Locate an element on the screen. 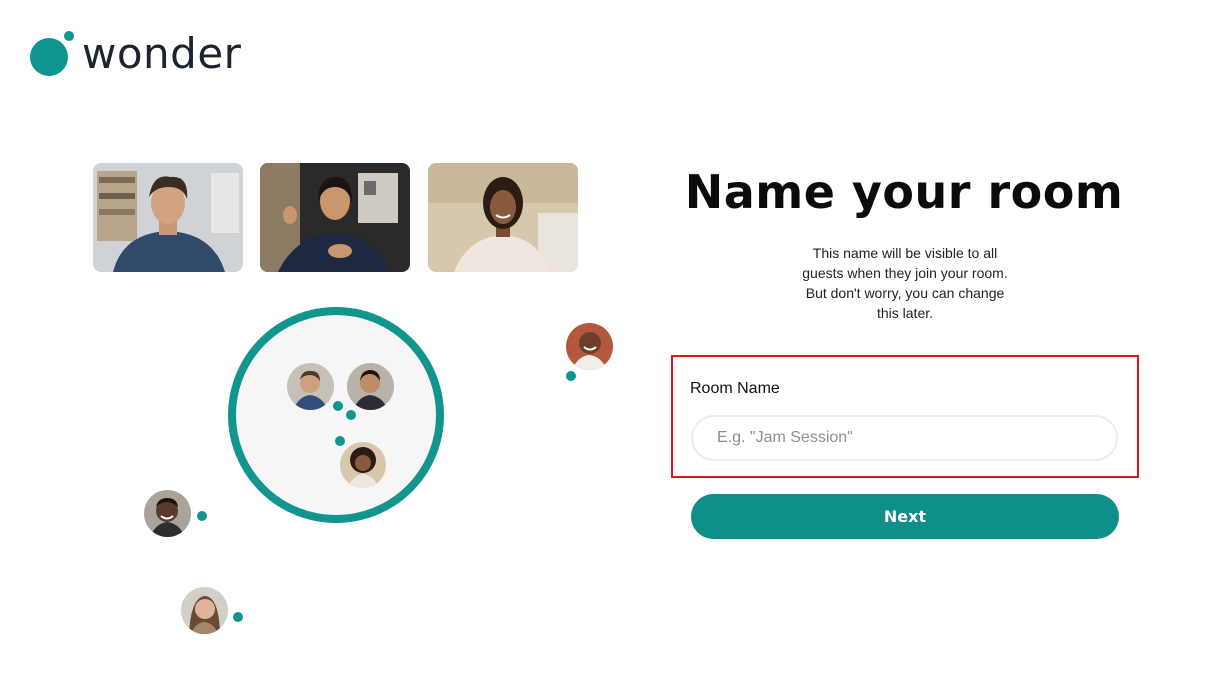 This screenshot has height=685, width=1224. video-tile-woman-smiling is located at coordinates (503, 217).